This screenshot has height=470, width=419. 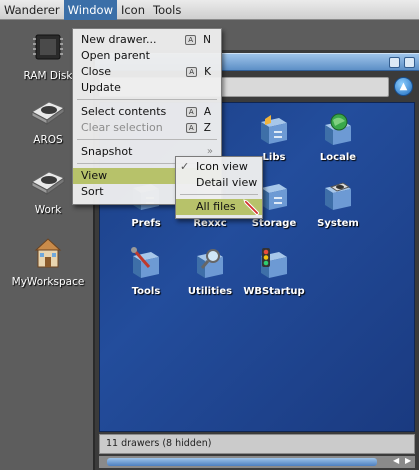 I want to click on menu-item-open-parent: Open parent, so click(x=147, y=56).